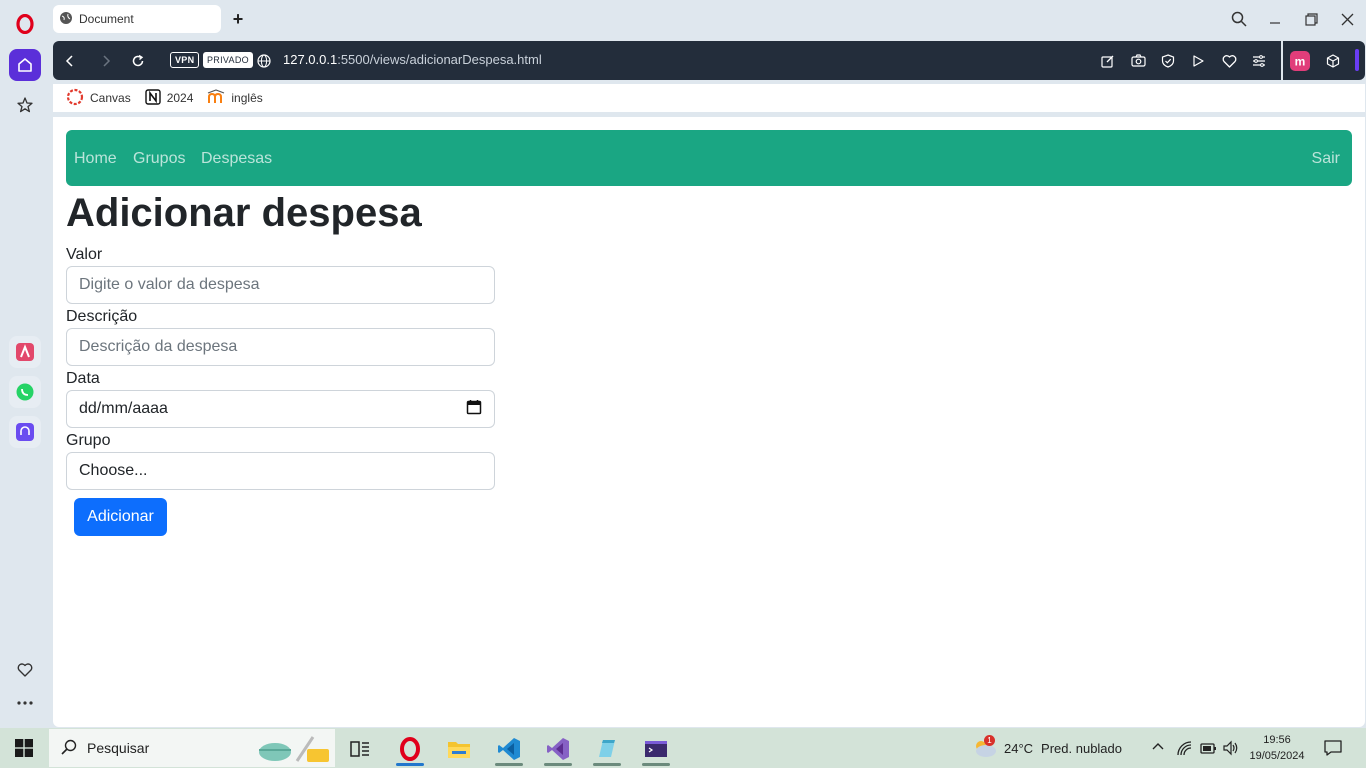  I want to click on visual-studio-icon, so click(558, 749).